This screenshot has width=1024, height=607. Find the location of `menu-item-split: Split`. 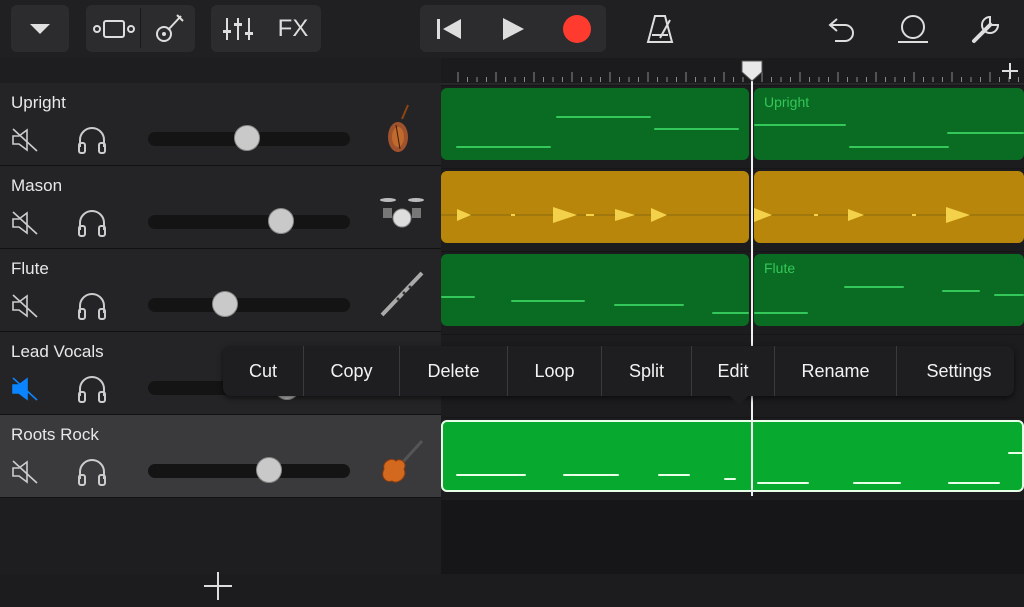

menu-item-split: Split is located at coordinates (647, 371).